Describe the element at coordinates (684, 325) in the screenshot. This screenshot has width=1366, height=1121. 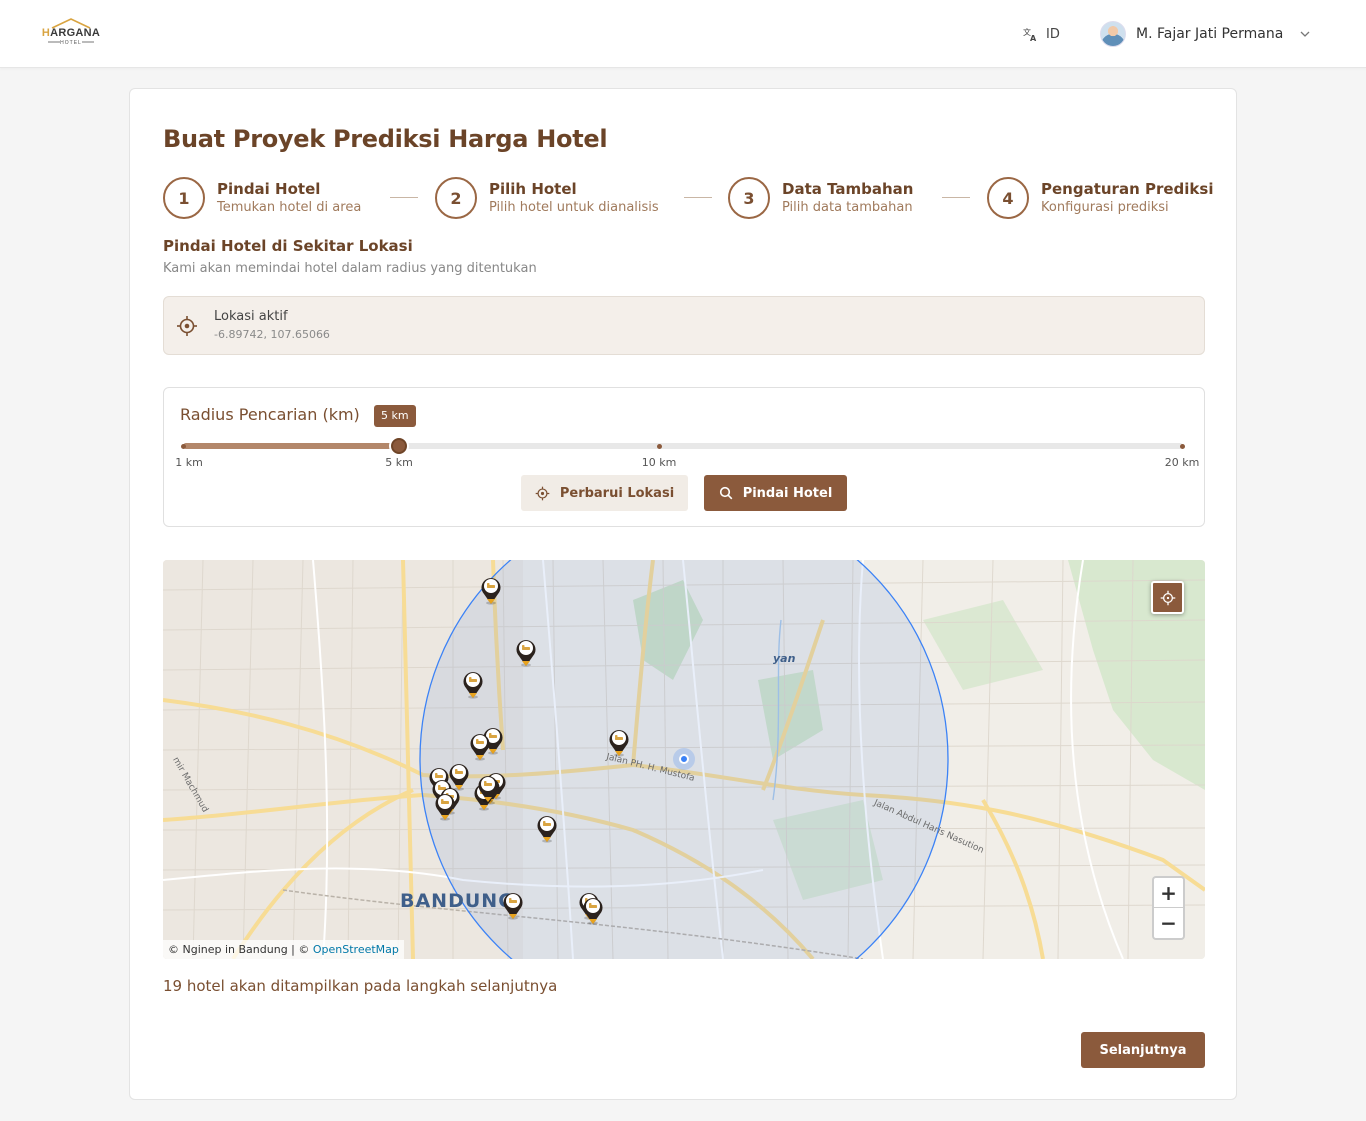
I see `active-location-box: Lokasi aktif -6.89742, 107.65066` at that location.